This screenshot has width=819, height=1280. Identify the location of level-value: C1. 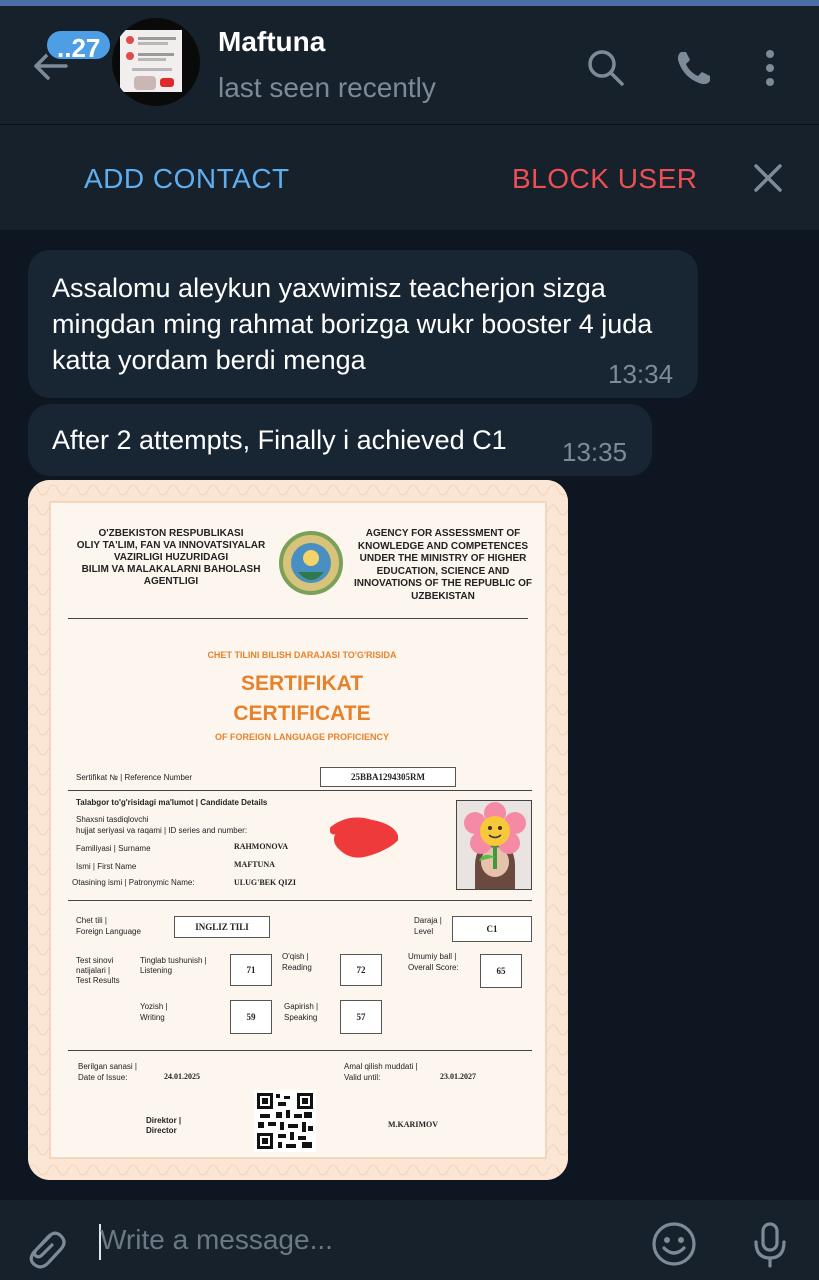
(492, 929).